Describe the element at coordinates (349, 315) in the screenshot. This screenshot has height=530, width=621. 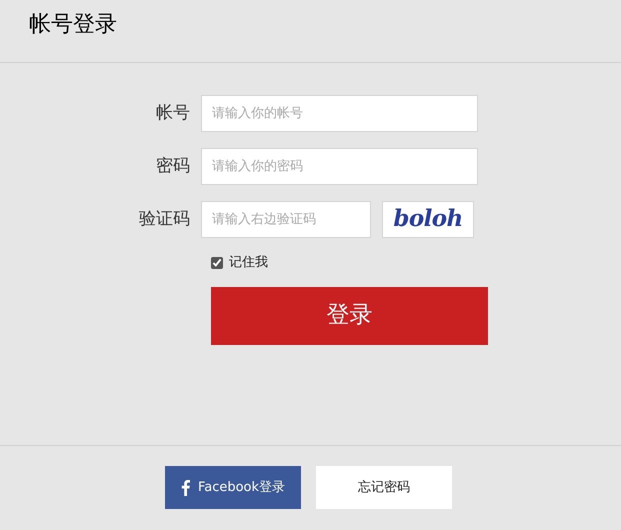
I see `login-button: 登录` at that location.